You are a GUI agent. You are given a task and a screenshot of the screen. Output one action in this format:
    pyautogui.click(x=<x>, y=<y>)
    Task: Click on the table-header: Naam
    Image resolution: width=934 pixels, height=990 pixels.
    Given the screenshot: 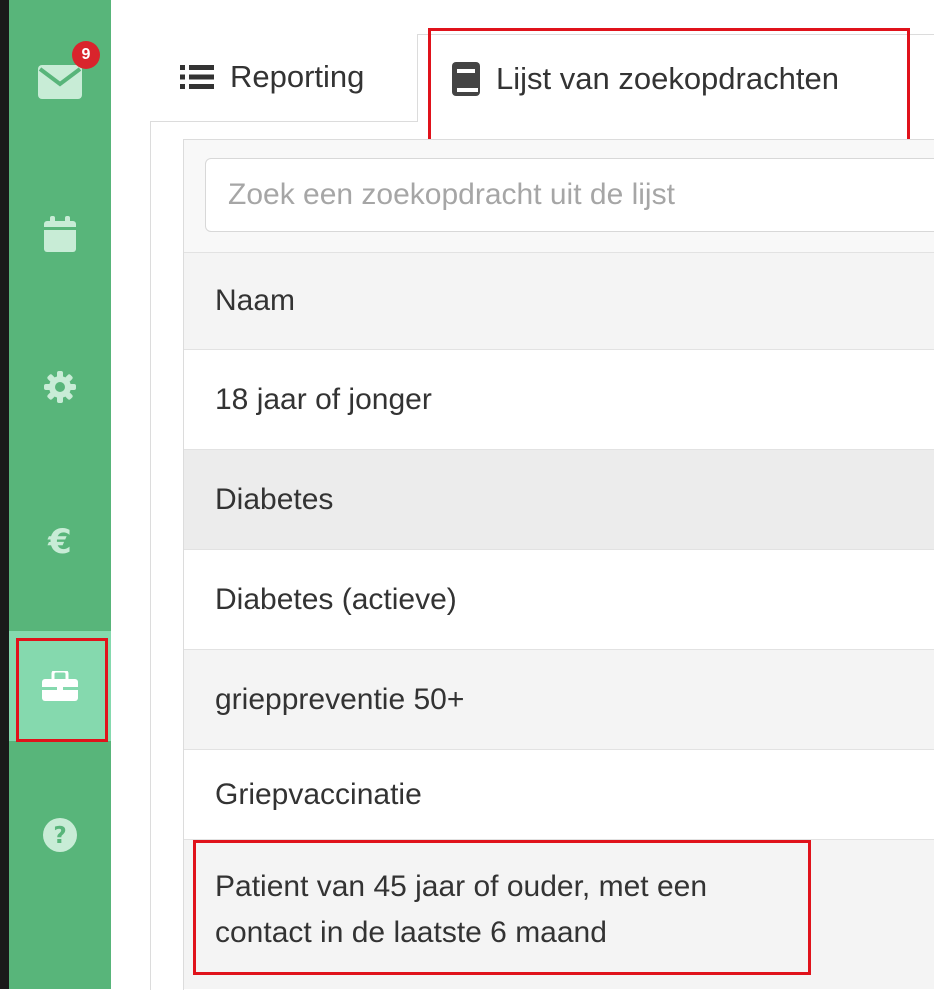 What is the action you would take?
    pyautogui.click(x=559, y=300)
    